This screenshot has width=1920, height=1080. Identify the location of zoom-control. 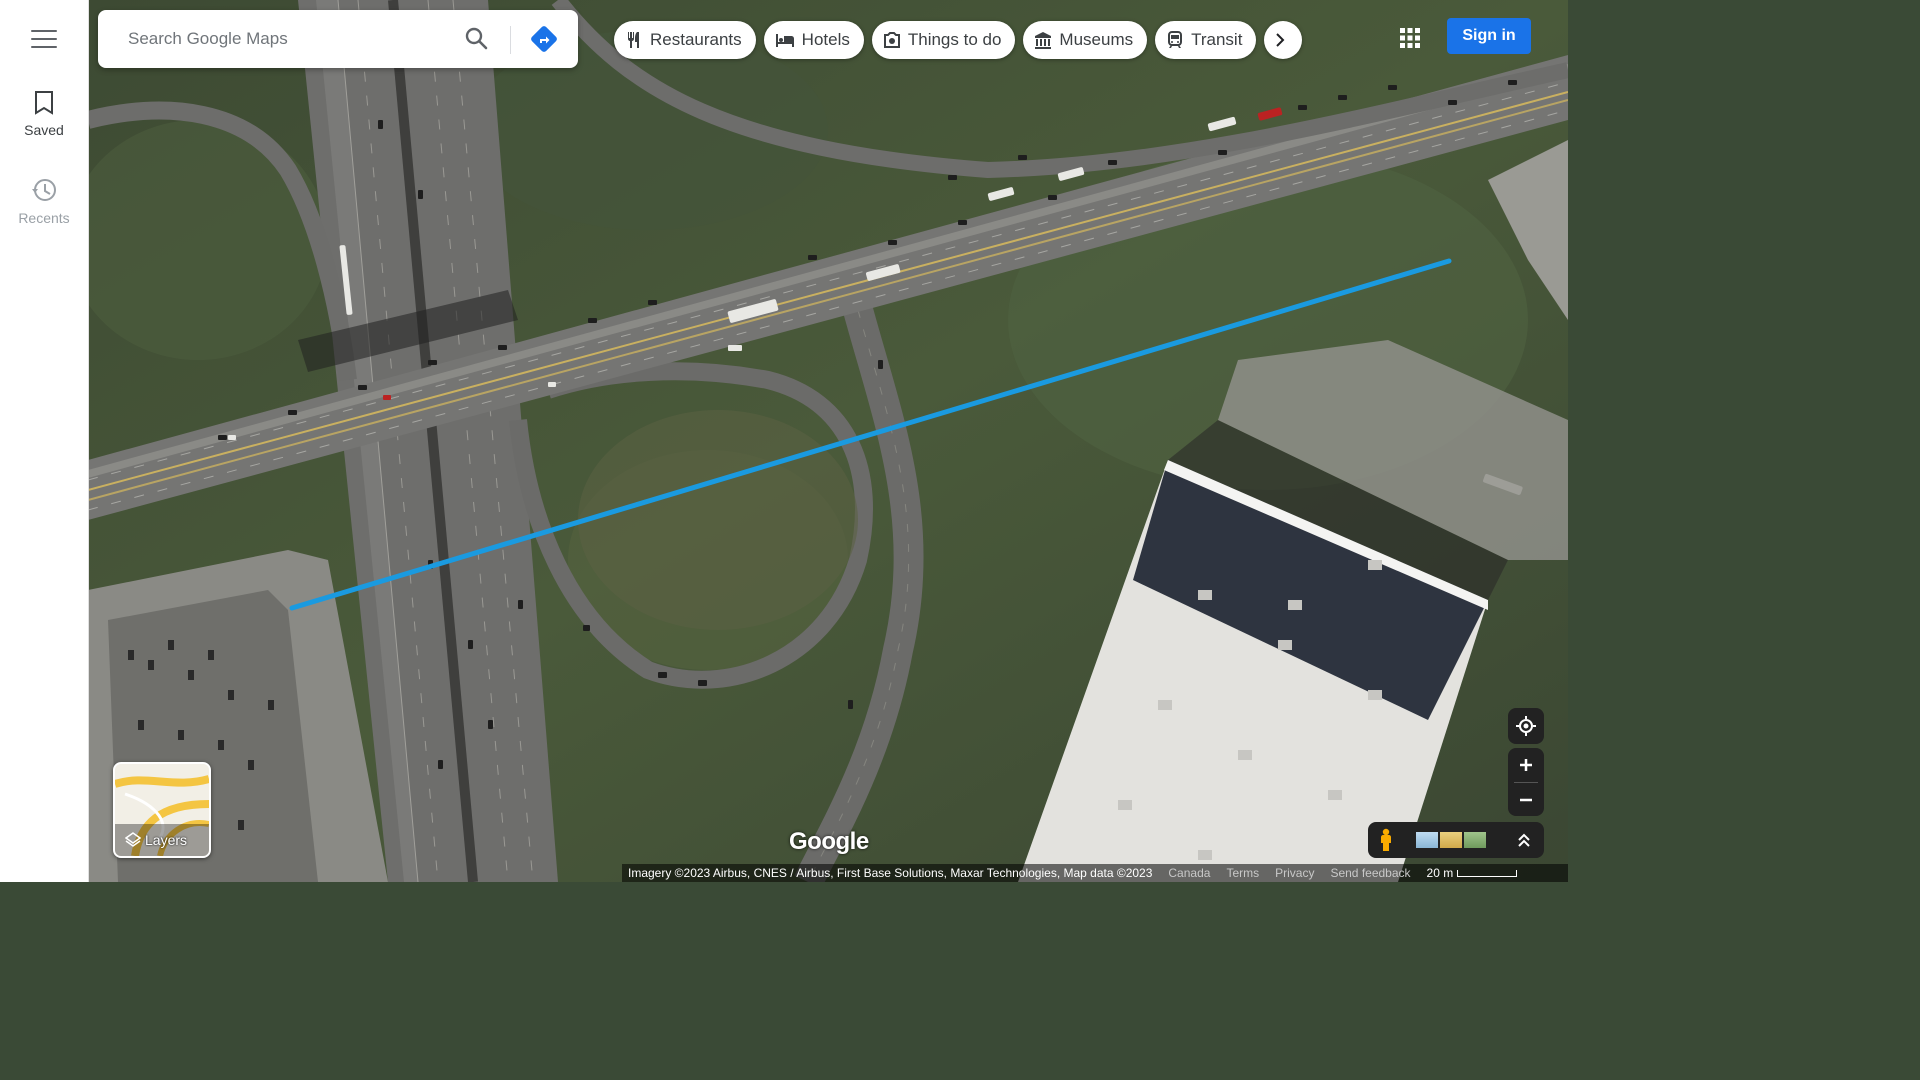
(1526, 782).